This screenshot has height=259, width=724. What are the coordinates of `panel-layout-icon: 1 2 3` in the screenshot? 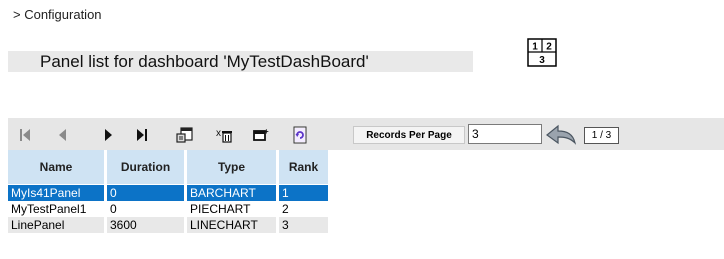 It's located at (542, 52).